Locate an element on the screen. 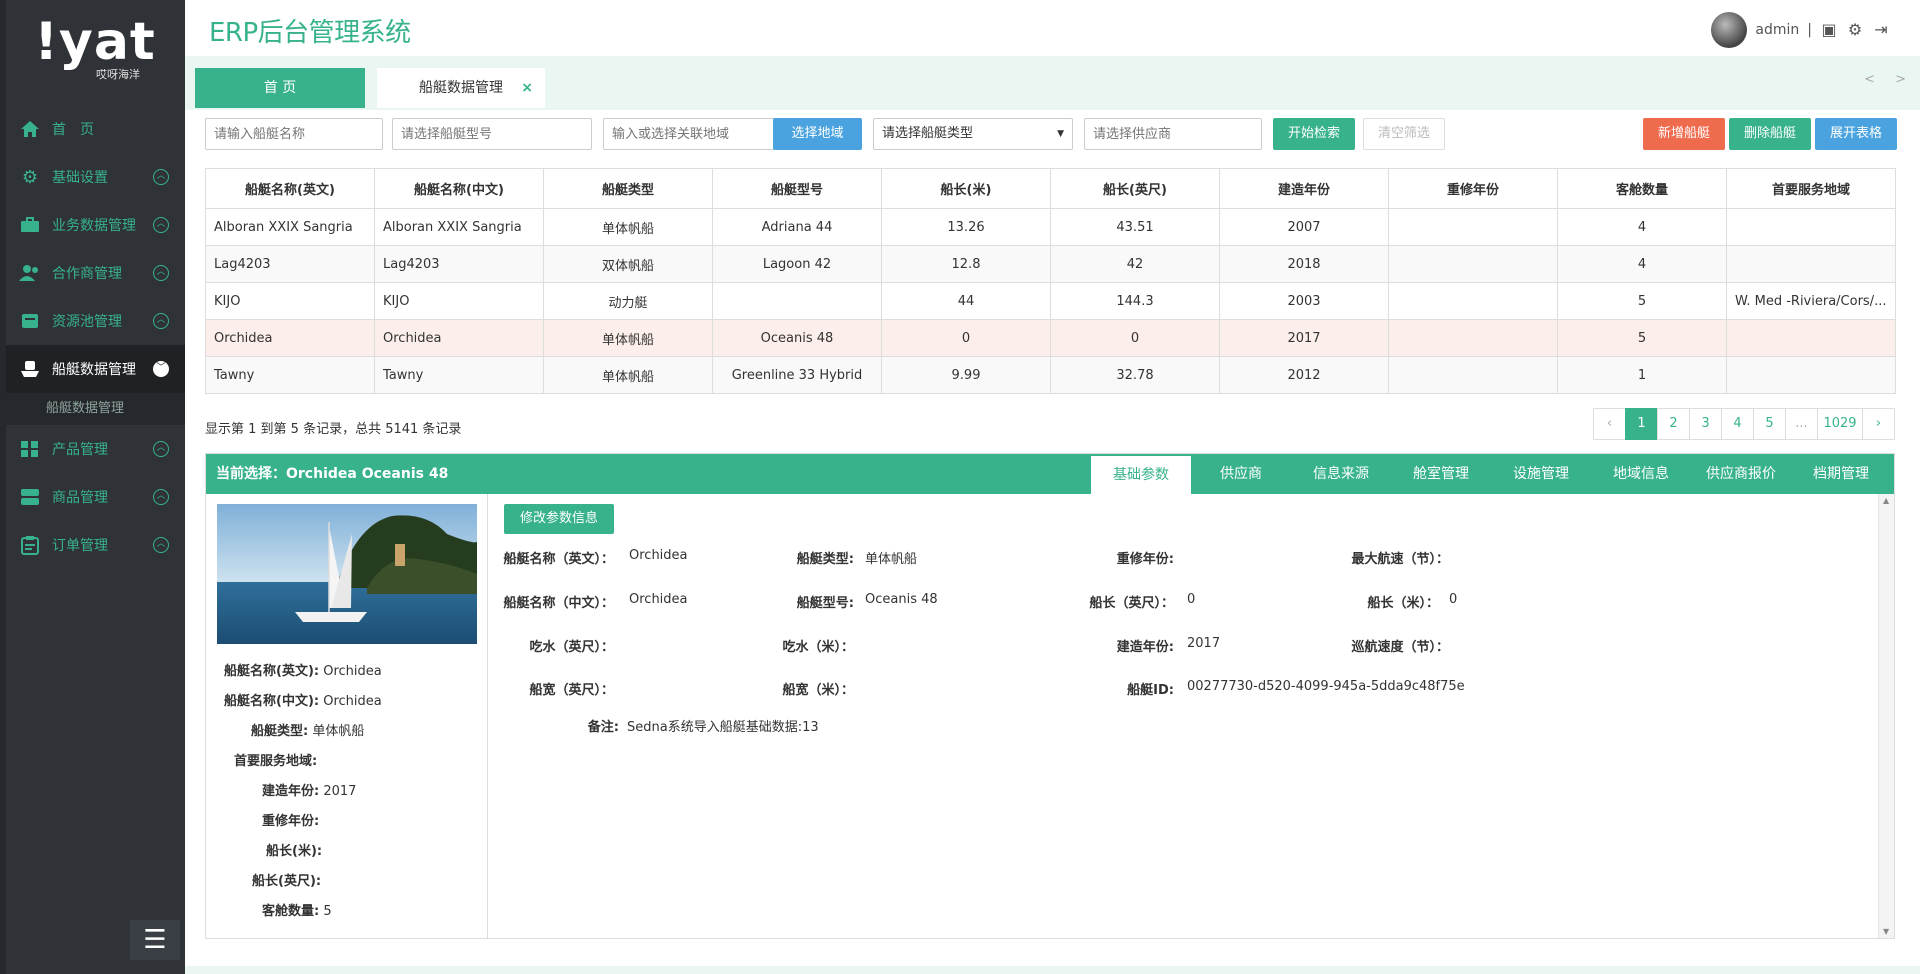 The width and height of the screenshot is (1920, 974). grid-icon is located at coordinates (30, 449).